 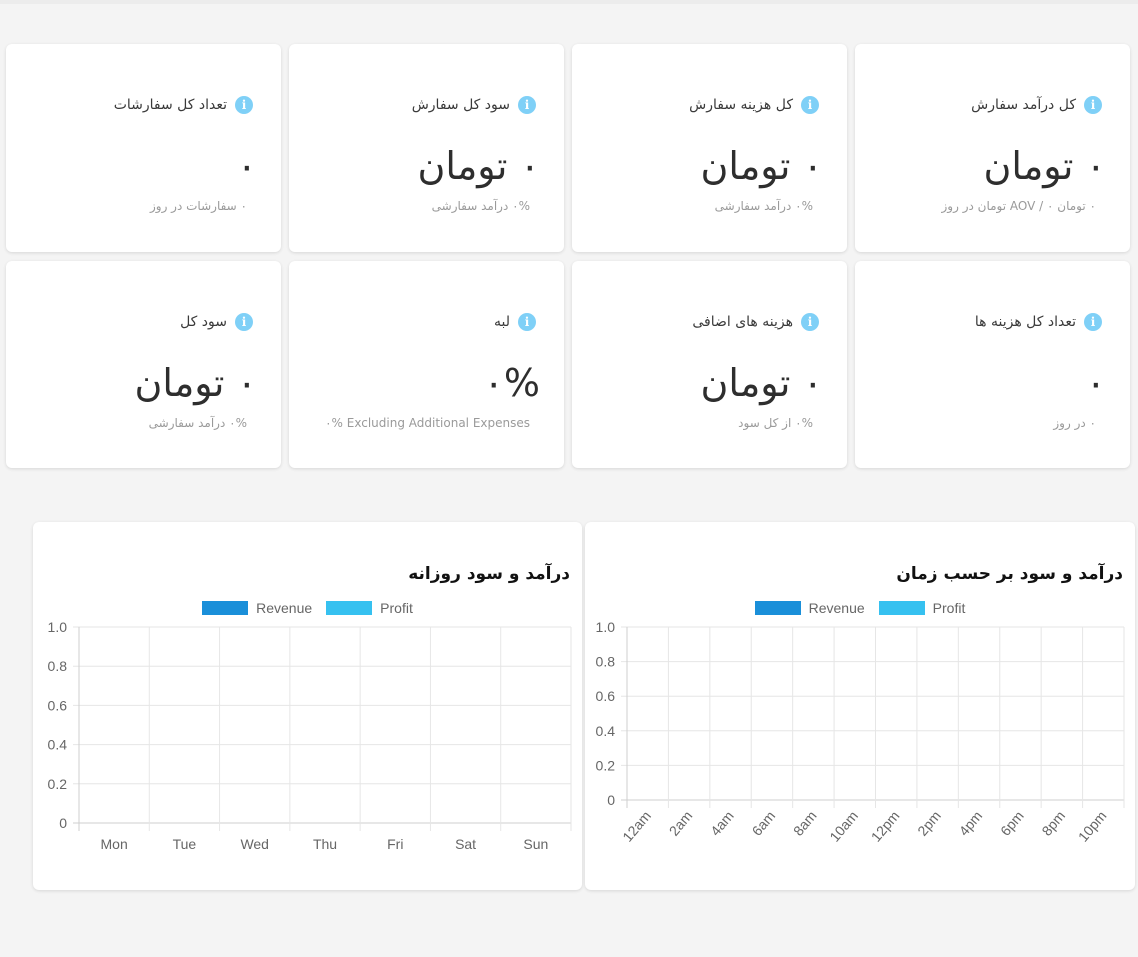 I want to click on x-tick-label: 2am, so click(x=681, y=823).